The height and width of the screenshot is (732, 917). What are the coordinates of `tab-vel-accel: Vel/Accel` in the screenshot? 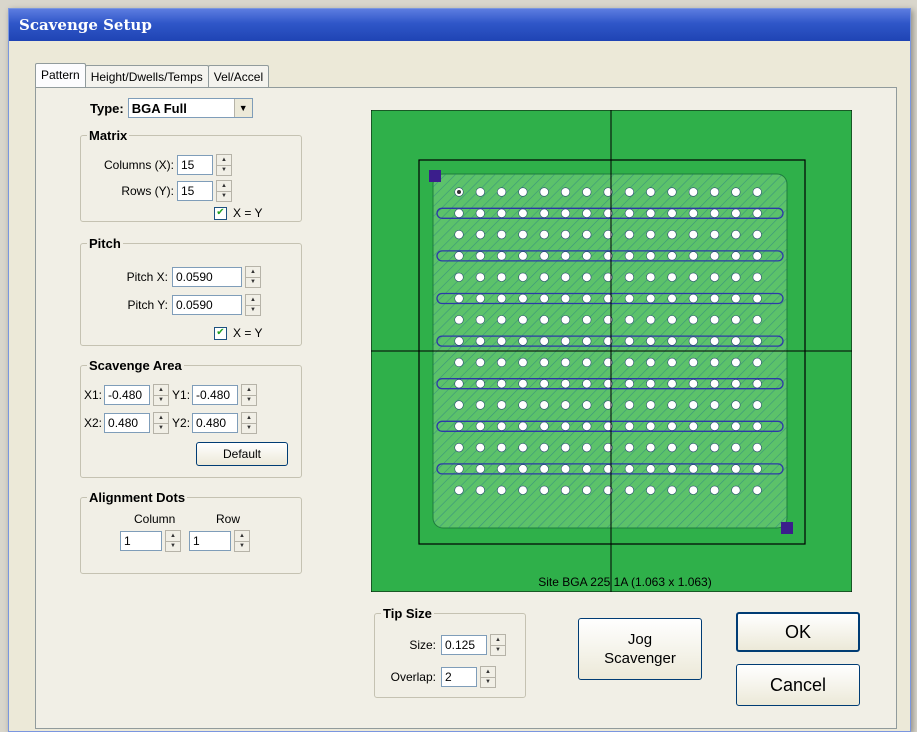 It's located at (238, 77).